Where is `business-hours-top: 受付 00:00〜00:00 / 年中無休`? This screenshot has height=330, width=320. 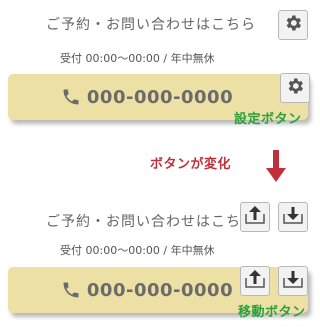 business-hours-top: 受付 00:00〜00:00 / 年中無休 is located at coordinates (137, 58).